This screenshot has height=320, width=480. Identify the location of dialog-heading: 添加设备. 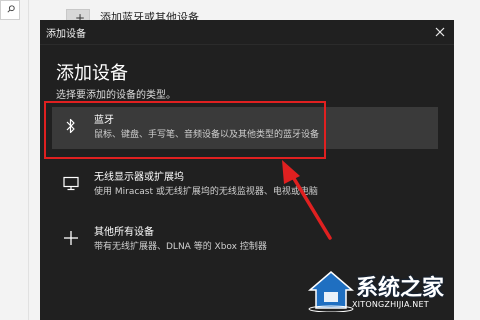
(92, 73).